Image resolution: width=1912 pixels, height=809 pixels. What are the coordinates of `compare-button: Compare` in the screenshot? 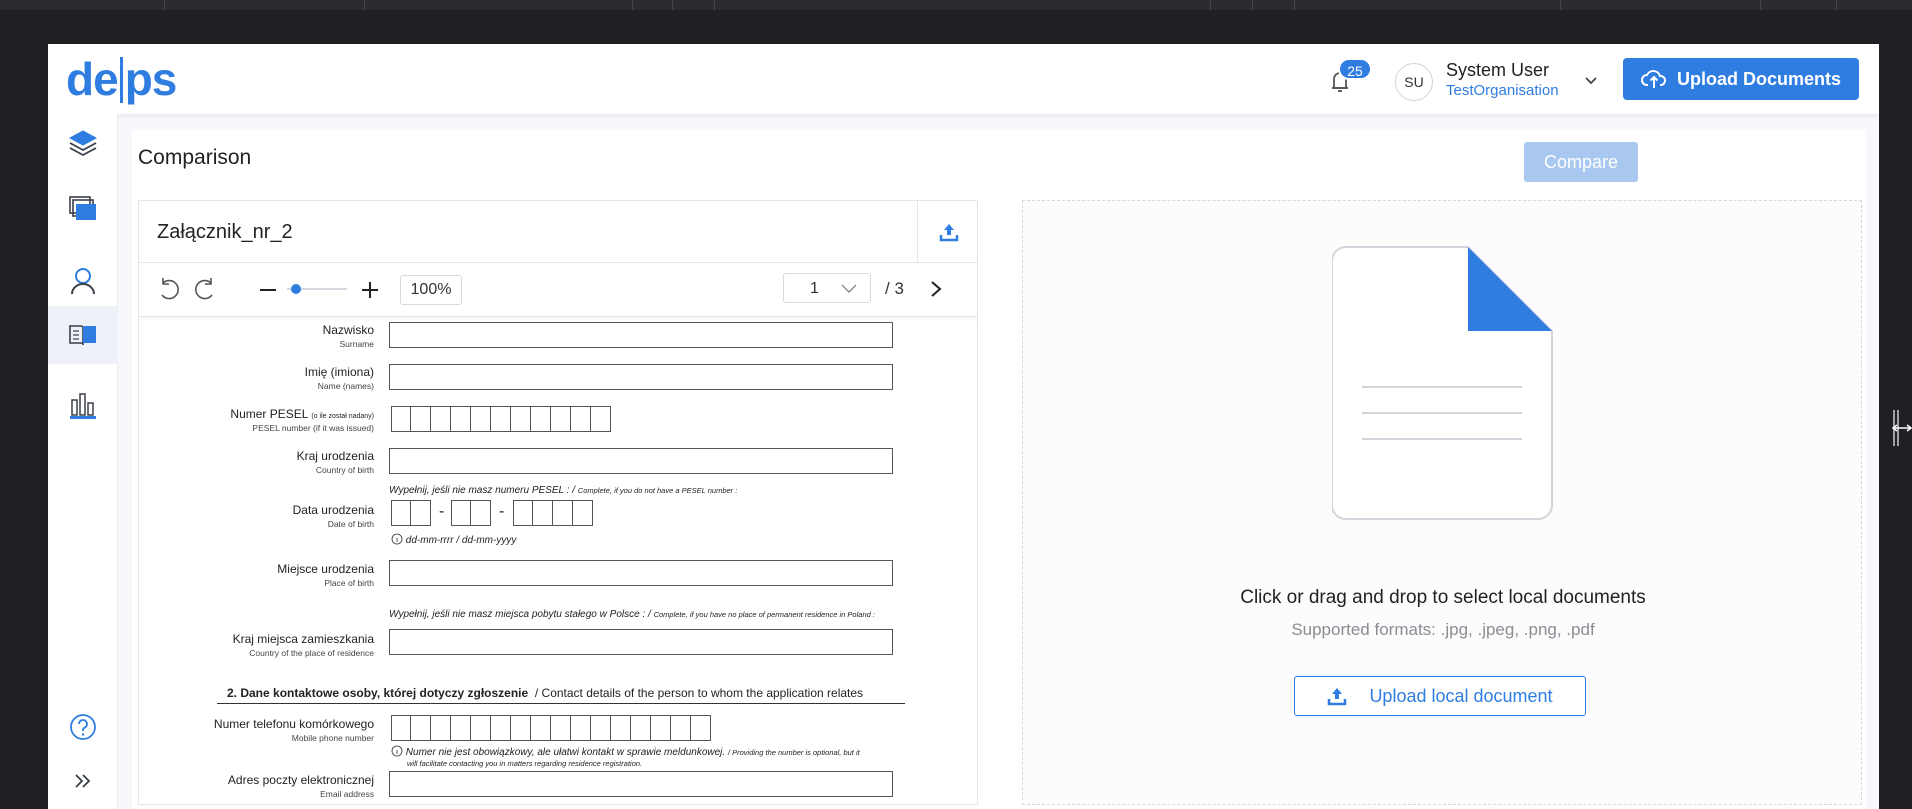 It's located at (1581, 162).